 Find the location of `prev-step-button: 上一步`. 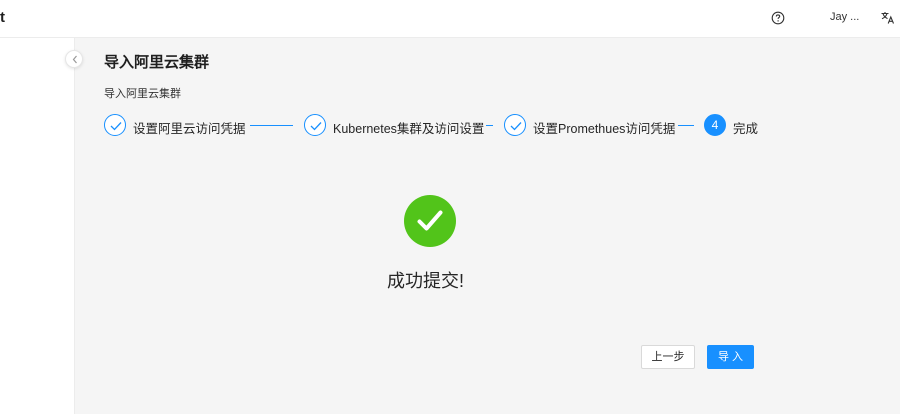

prev-step-button: 上一步 is located at coordinates (668, 357).